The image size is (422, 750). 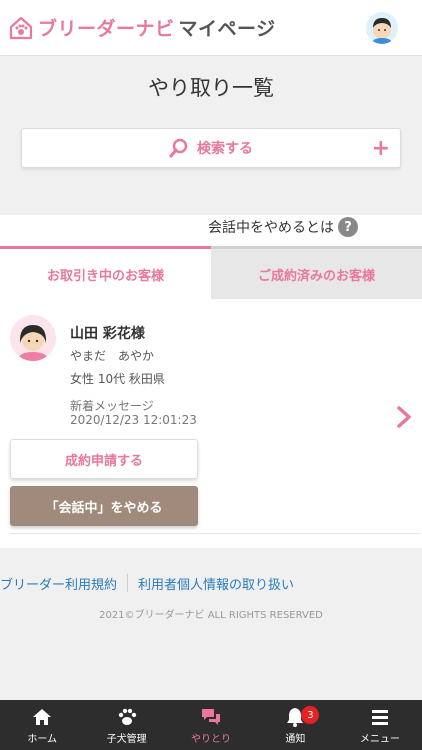 I want to click on footer-links: ブリーダー利用規約 利用者個人情報の取り扱い, so click(x=211, y=583).